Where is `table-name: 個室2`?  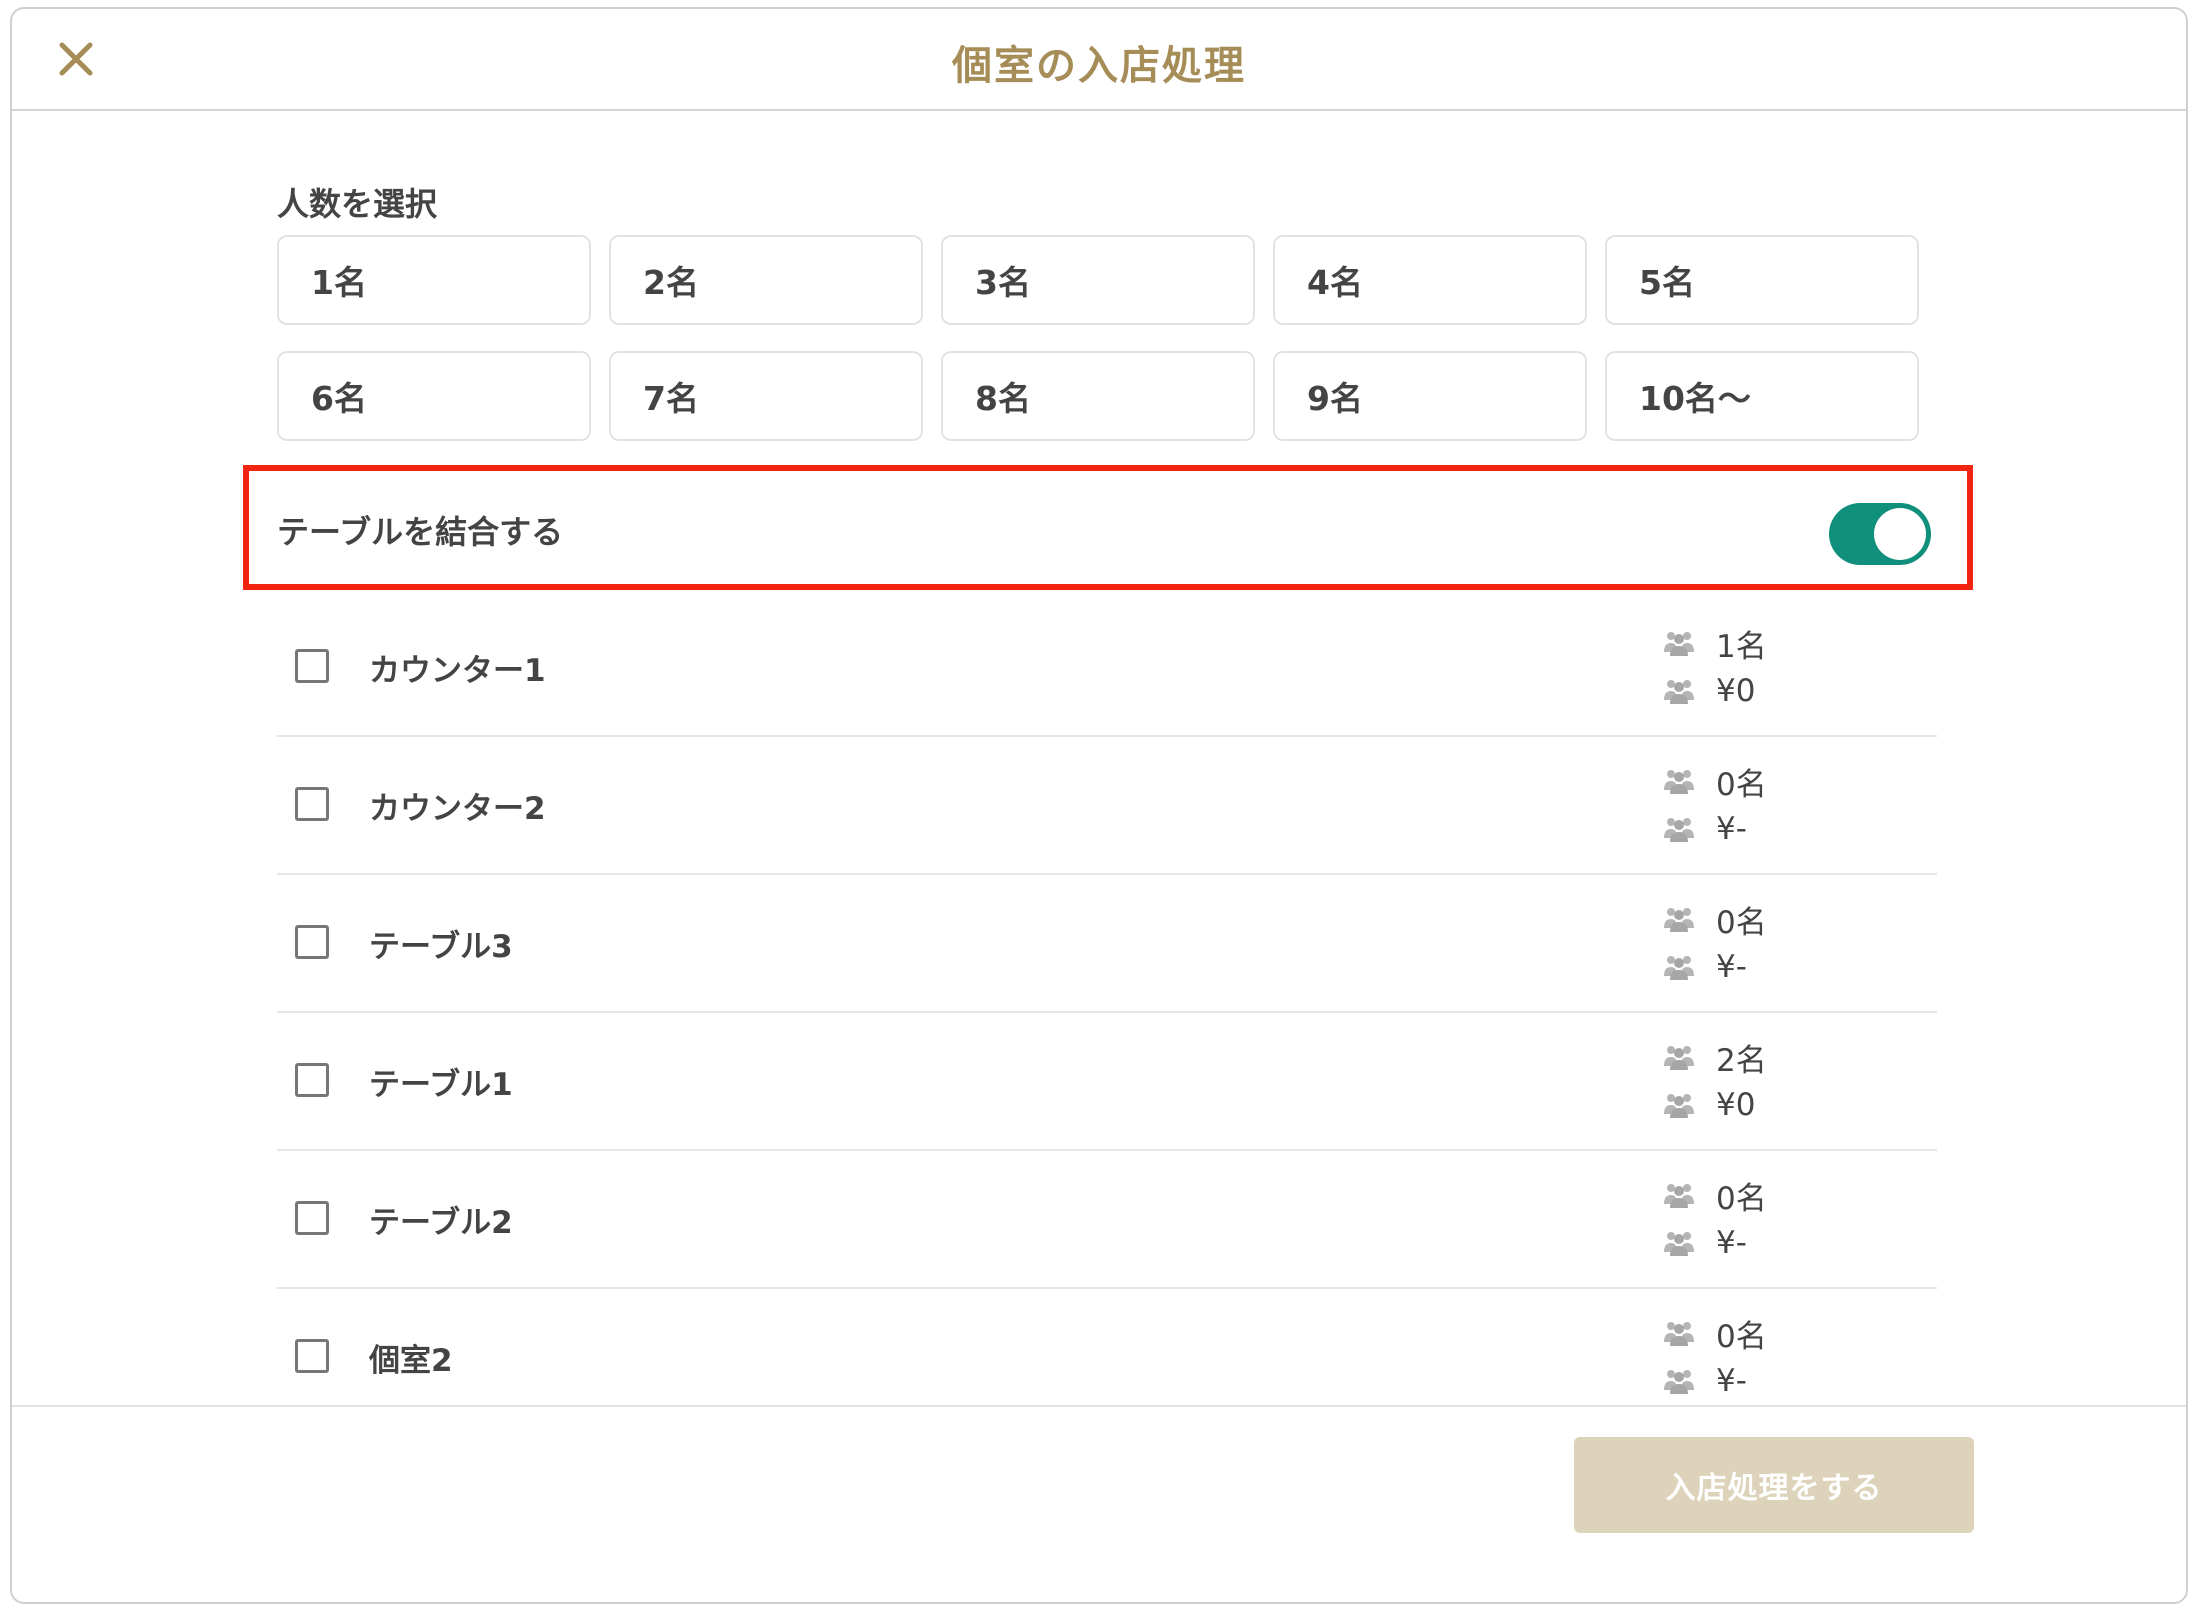 table-name: 個室2 is located at coordinates (411, 1361).